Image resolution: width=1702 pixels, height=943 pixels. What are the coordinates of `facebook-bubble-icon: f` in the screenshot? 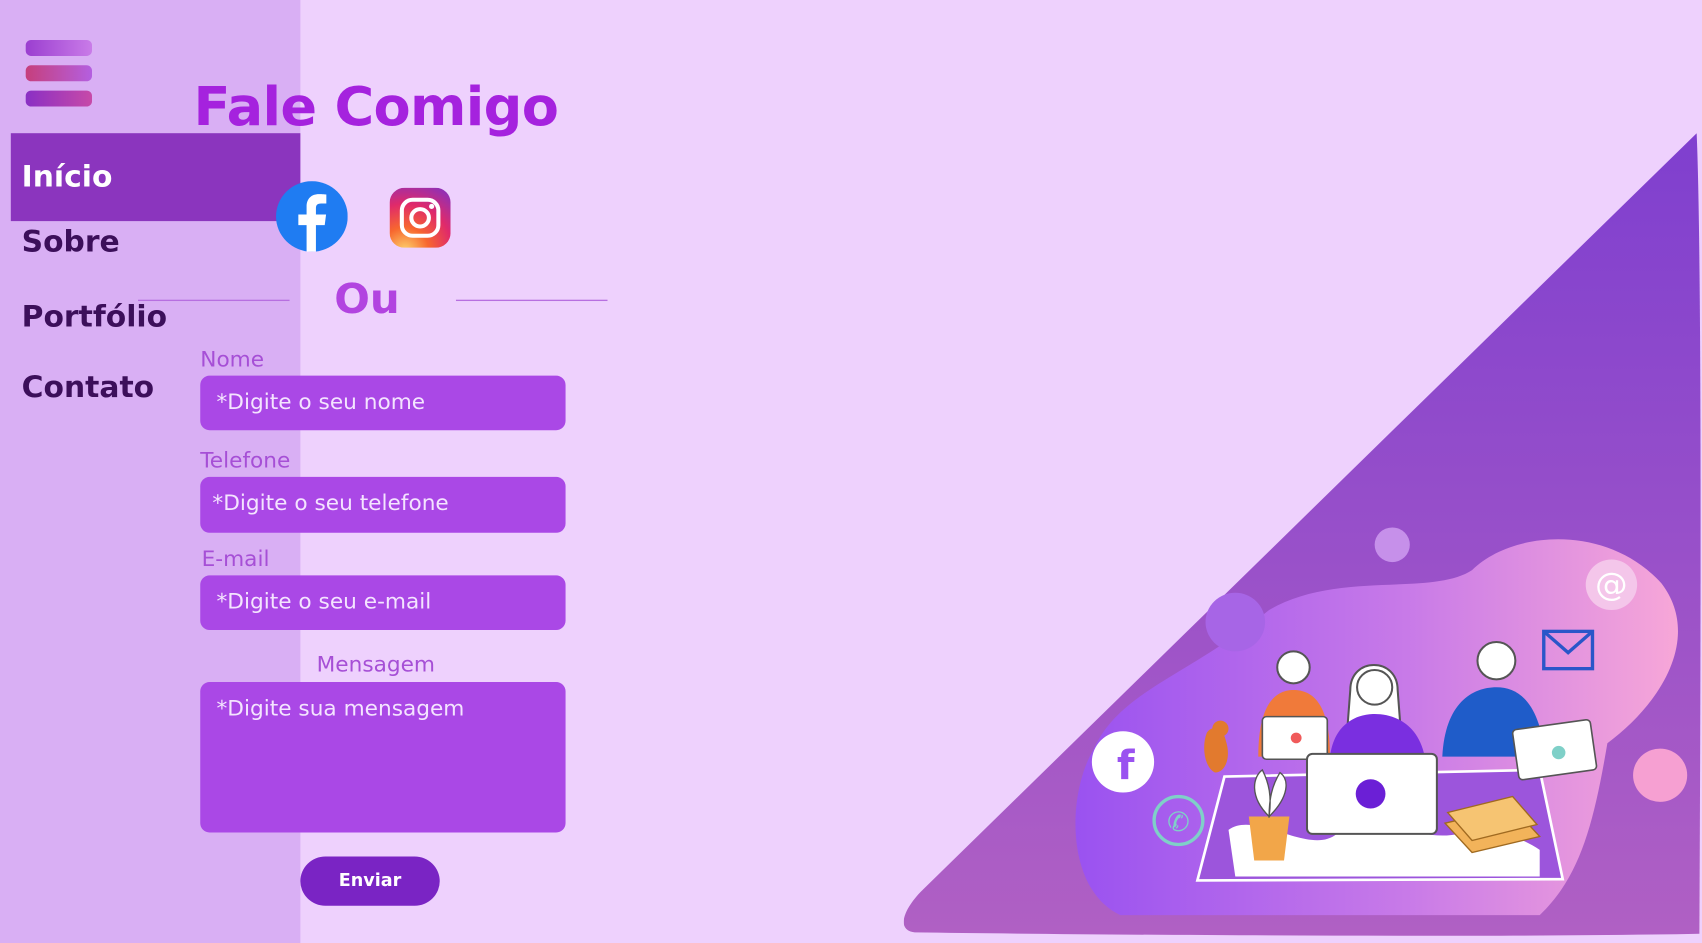 It's located at (1123, 762).